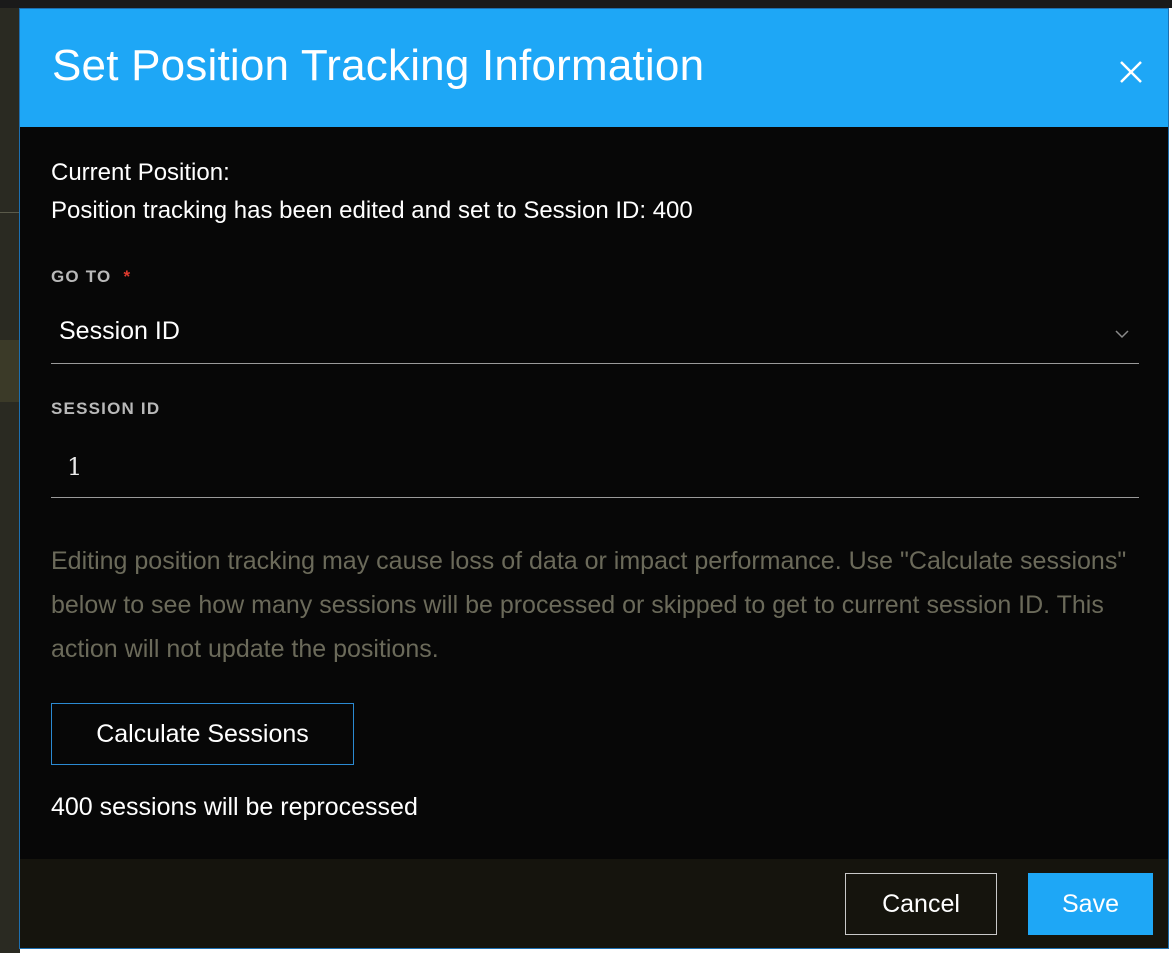  Describe the element at coordinates (127, 276) in the screenshot. I see `required-marker: *` at that location.